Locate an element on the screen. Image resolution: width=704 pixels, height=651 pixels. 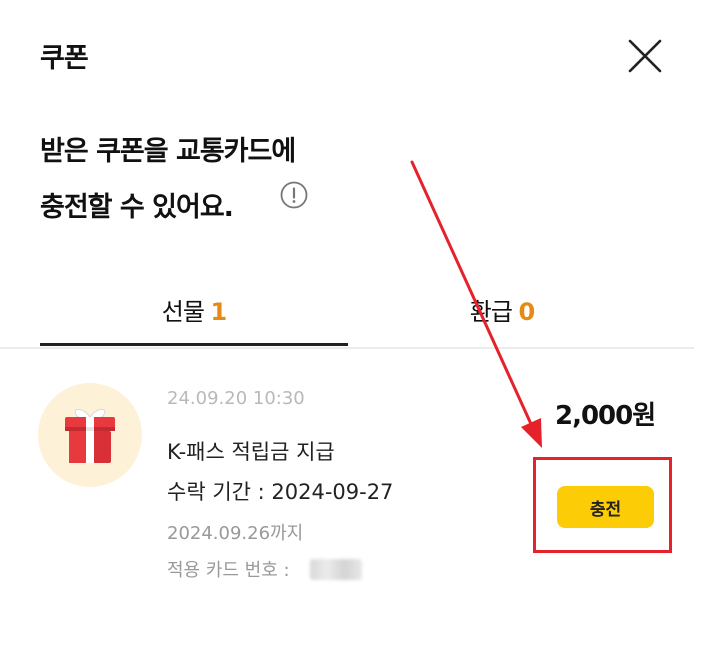
info-button is located at coordinates (294, 195).